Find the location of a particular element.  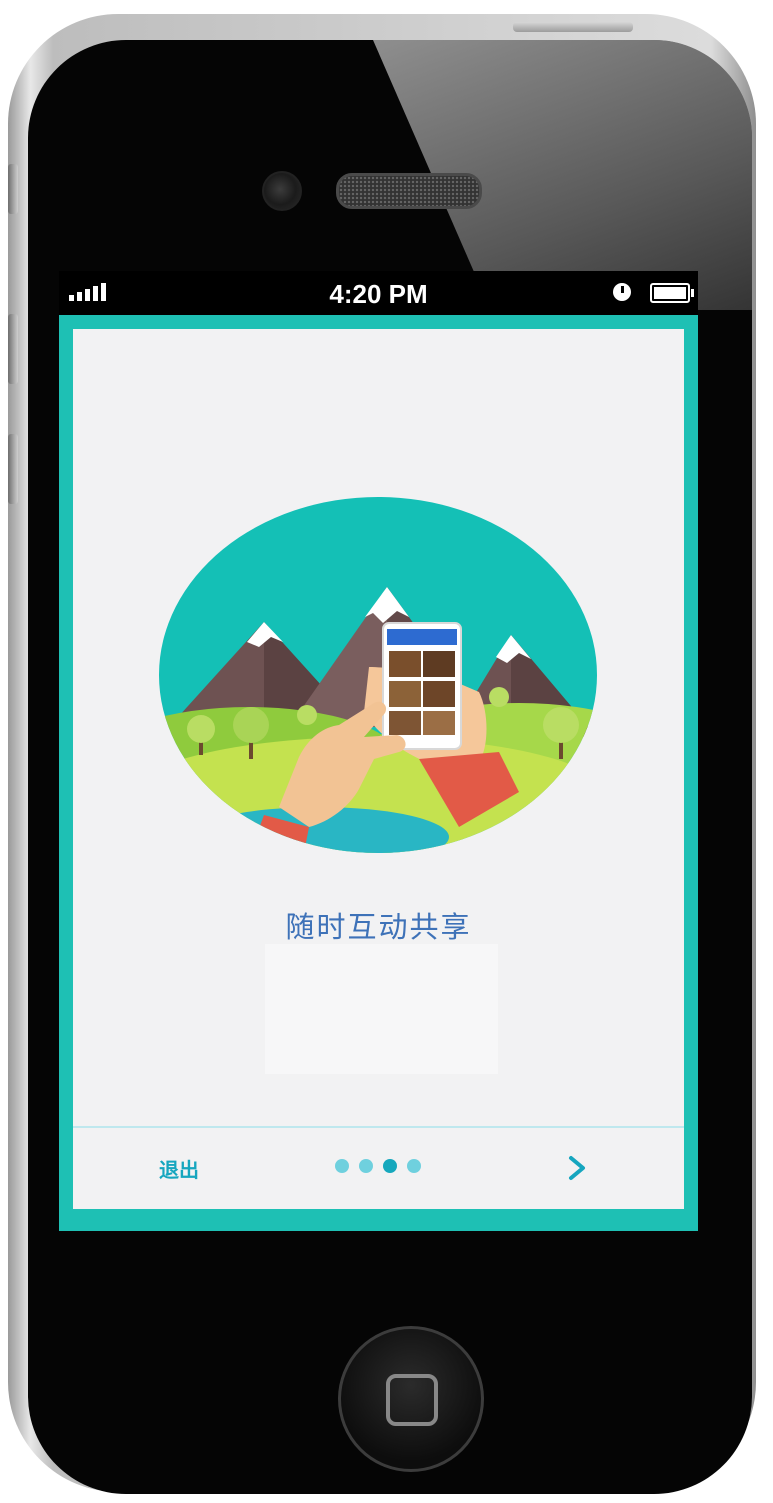

blank-panel is located at coordinates (381, 1009).